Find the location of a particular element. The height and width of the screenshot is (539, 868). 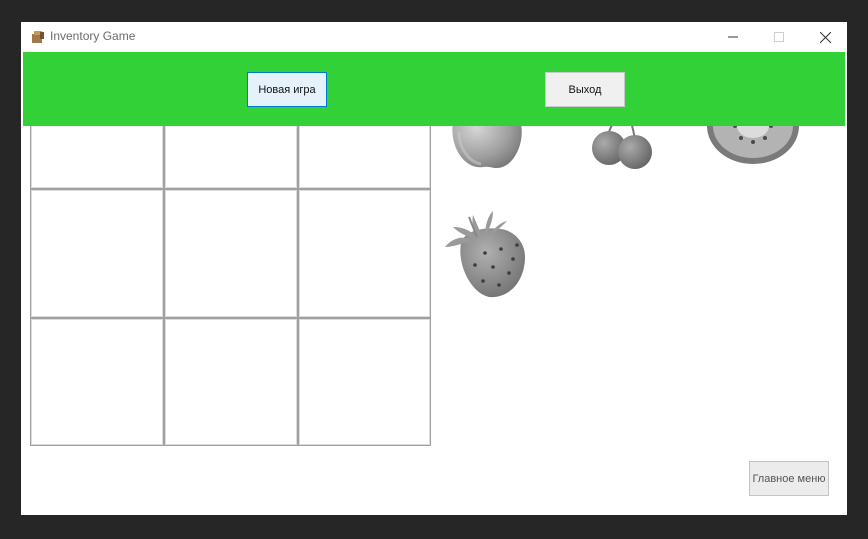

close-button is located at coordinates (824, 37).